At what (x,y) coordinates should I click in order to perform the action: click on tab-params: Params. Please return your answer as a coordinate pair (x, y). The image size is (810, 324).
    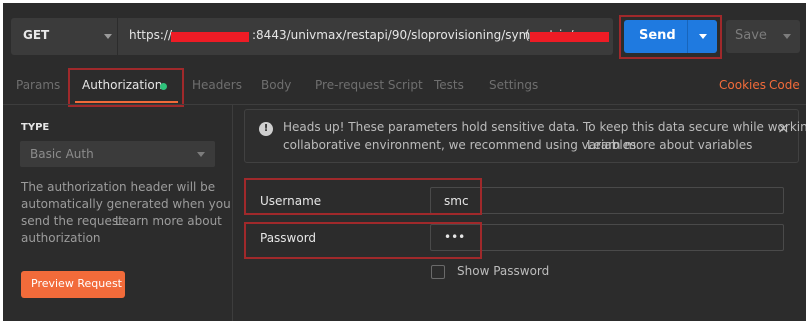
    Looking at the image, I should click on (38, 85).